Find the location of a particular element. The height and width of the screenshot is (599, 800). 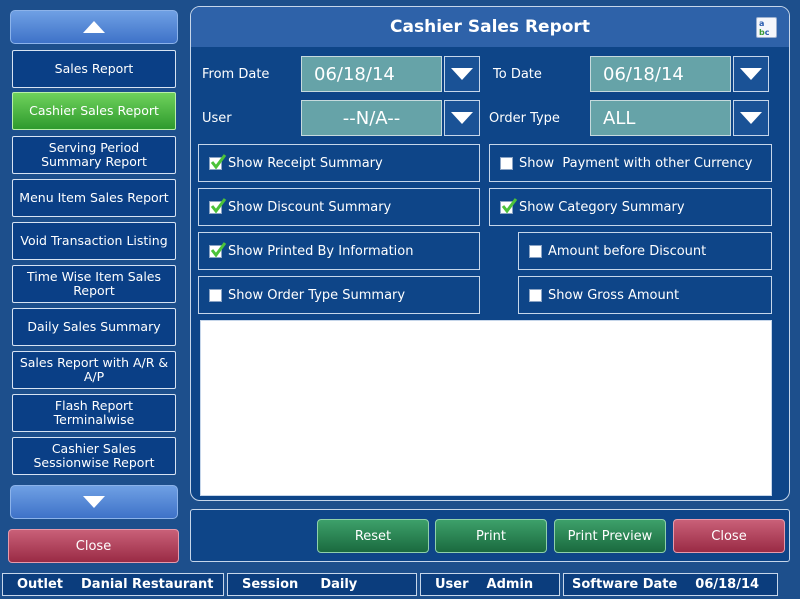

option-gross-amount: Show Gross Amount is located at coordinates (645, 295).